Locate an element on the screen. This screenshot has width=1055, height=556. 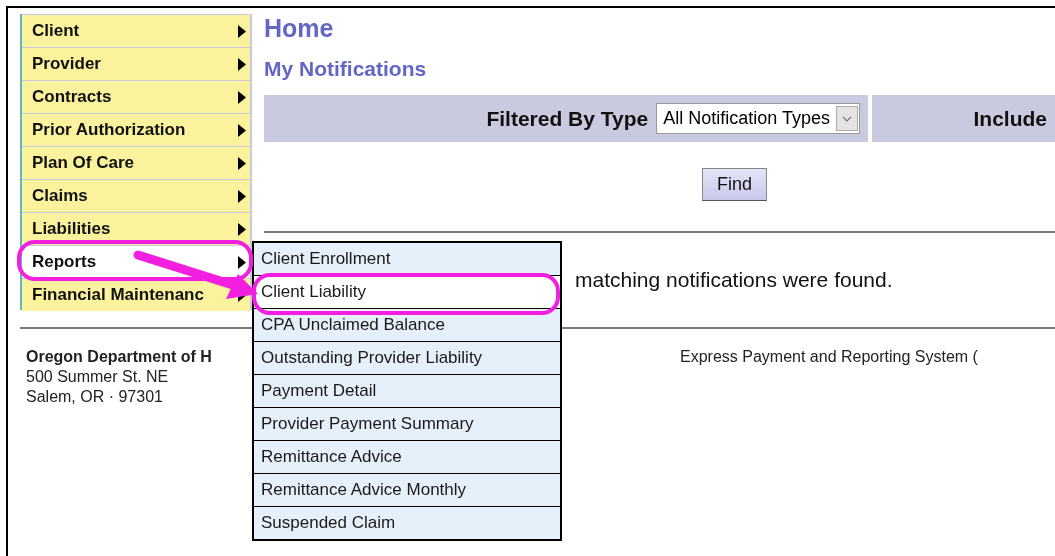
type-dropdown: All Notification Types is located at coordinates (758, 118).